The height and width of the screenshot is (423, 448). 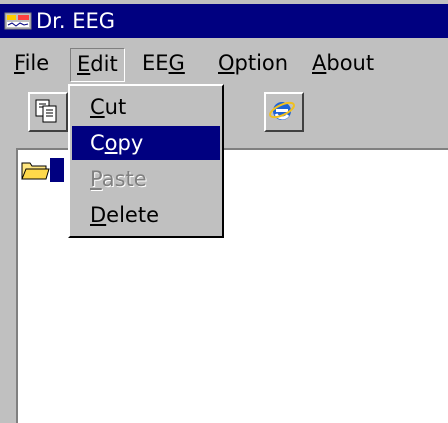 I want to click on menu-eeg: EEG, so click(x=163, y=64).